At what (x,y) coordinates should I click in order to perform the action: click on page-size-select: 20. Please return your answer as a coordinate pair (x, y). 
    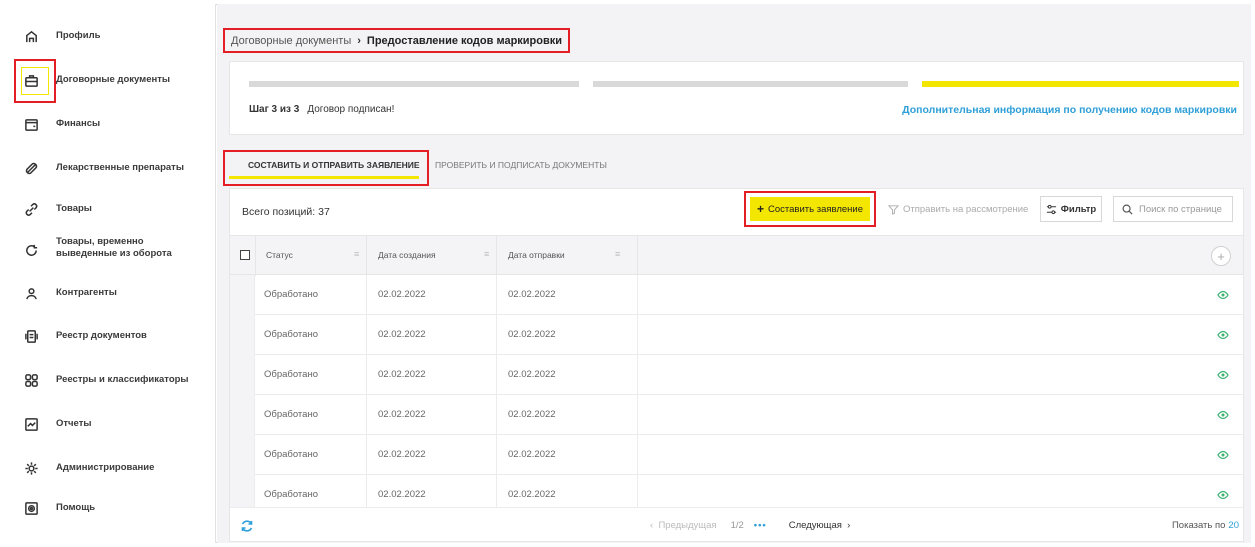
    Looking at the image, I should click on (1233, 525).